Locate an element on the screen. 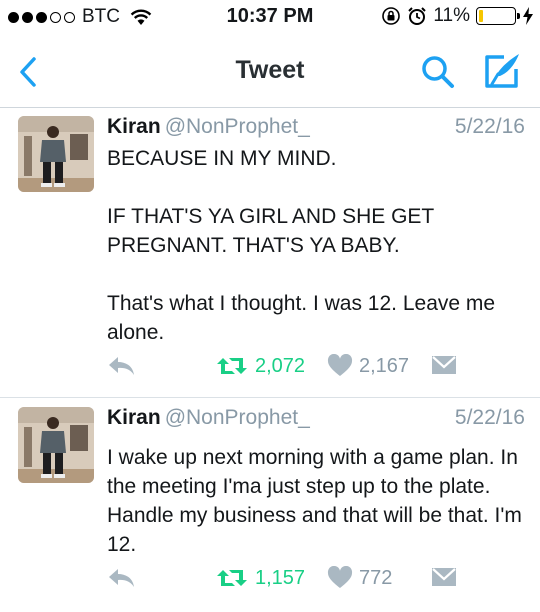  charging-bolt-icon is located at coordinates (528, 16).